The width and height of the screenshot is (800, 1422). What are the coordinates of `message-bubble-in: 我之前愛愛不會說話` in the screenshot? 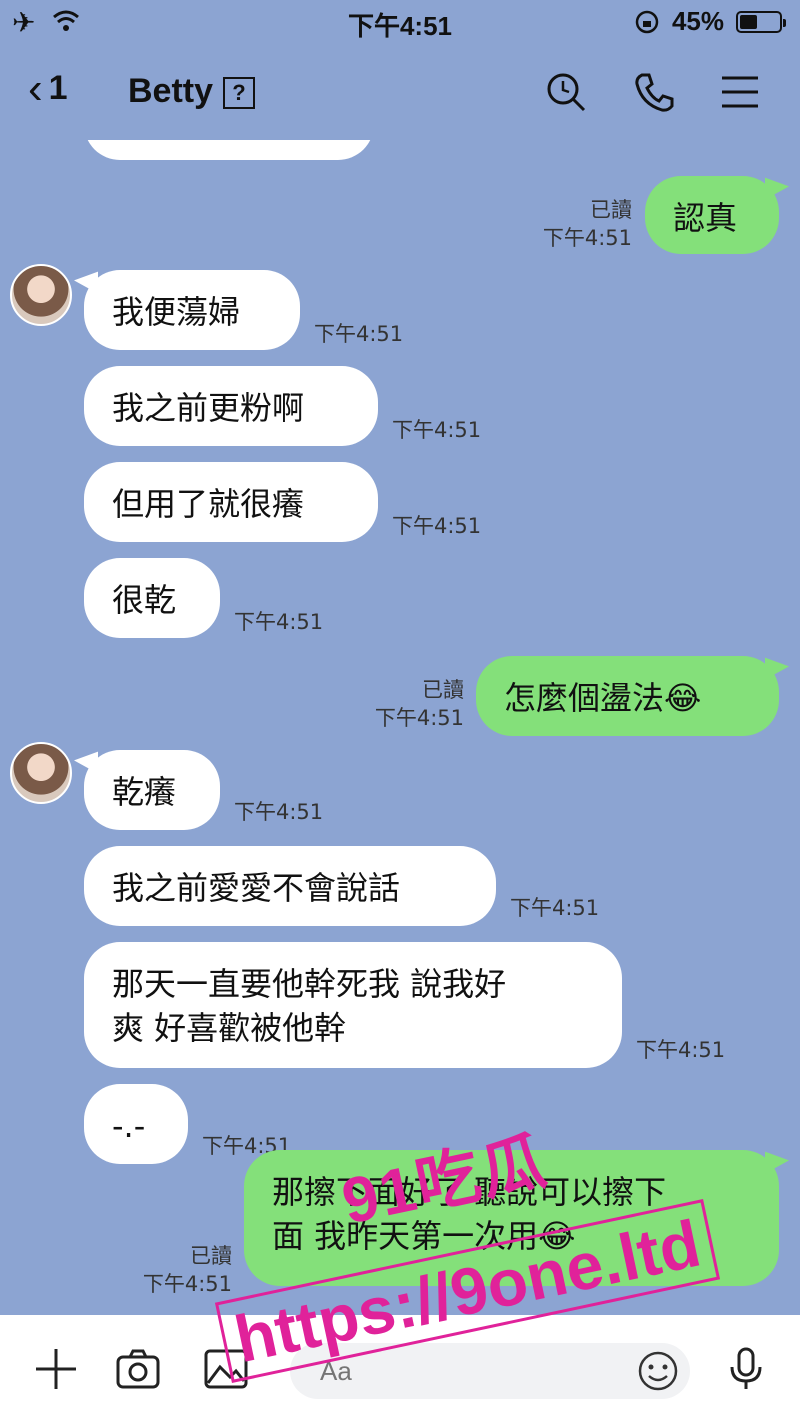 It's located at (290, 886).